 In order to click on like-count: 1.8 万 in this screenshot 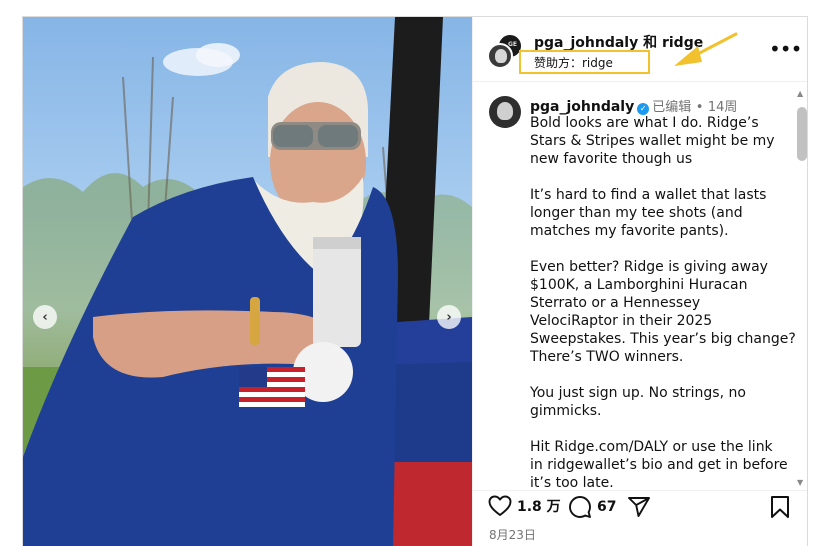, I will do `click(539, 506)`.